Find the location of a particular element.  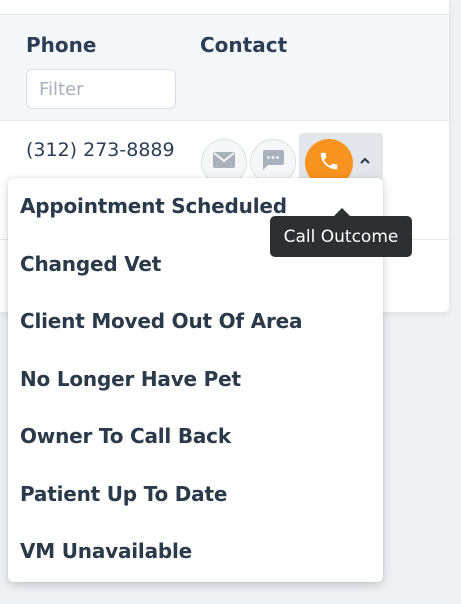

menu-item-patient-up-to-date: Patient Up To Date is located at coordinates (195, 495).